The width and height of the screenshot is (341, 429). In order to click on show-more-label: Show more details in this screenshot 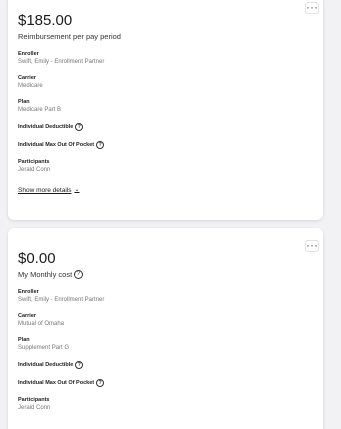, I will do `click(45, 190)`.